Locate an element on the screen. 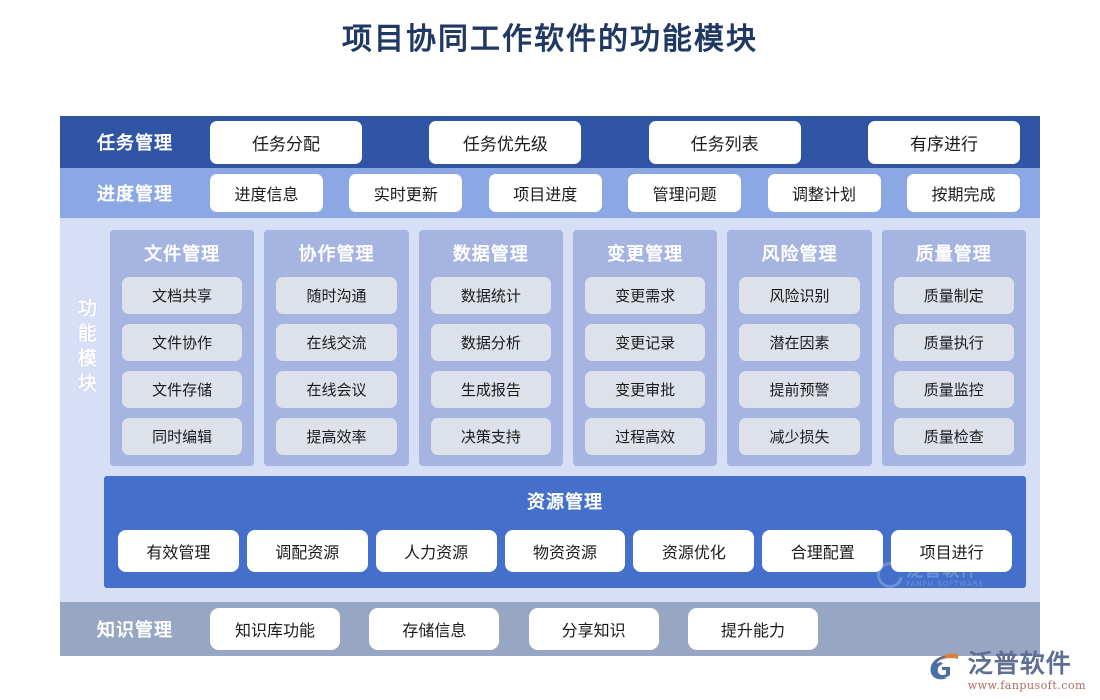 This screenshot has height=700, width=1100. knowledge-item: 分享知识 is located at coordinates (593, 629).